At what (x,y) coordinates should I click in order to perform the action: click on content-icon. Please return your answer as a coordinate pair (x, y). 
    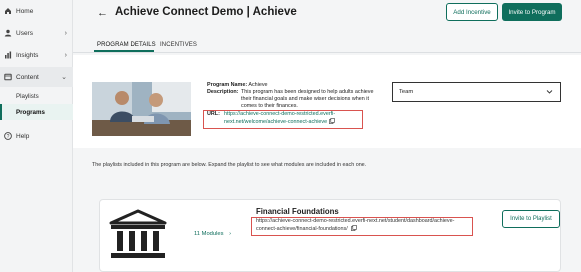
    Looking at the image, I should click on (8, 77).